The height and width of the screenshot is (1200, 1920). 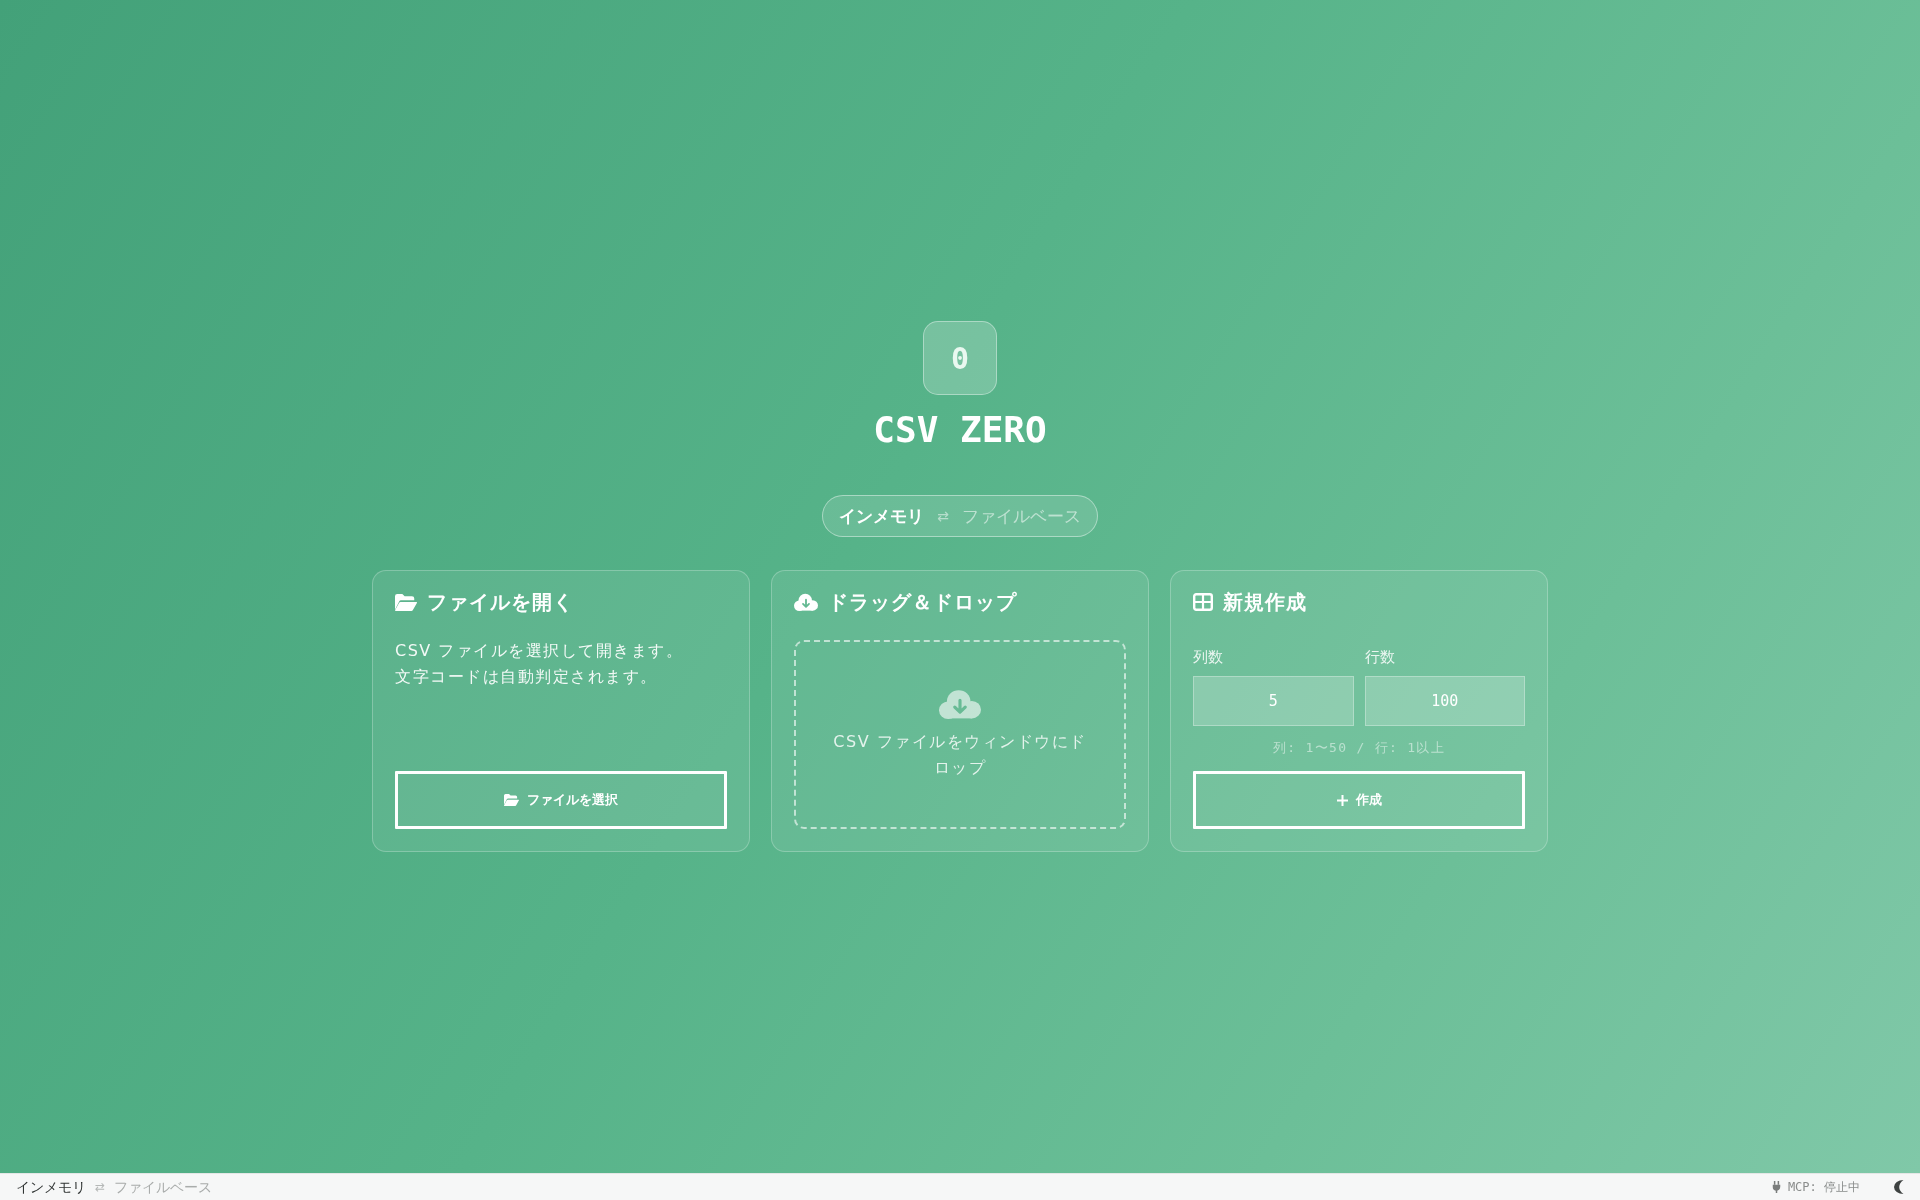 I want to click on drop-hint: CSV ファイルをウィンドウにドロップ, so click(x=960, y=754).